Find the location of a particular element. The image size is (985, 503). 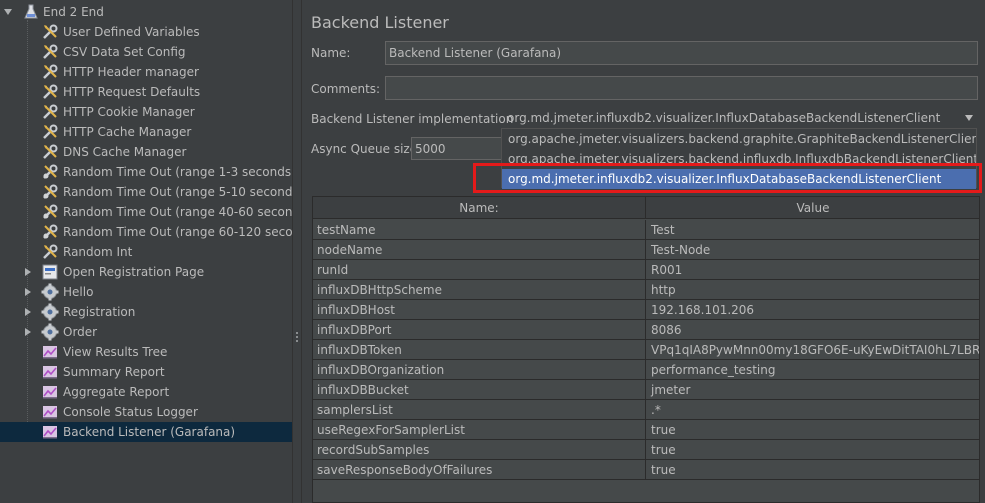

tree-item: HTTP Header manager is located at coordinates (146, 72).